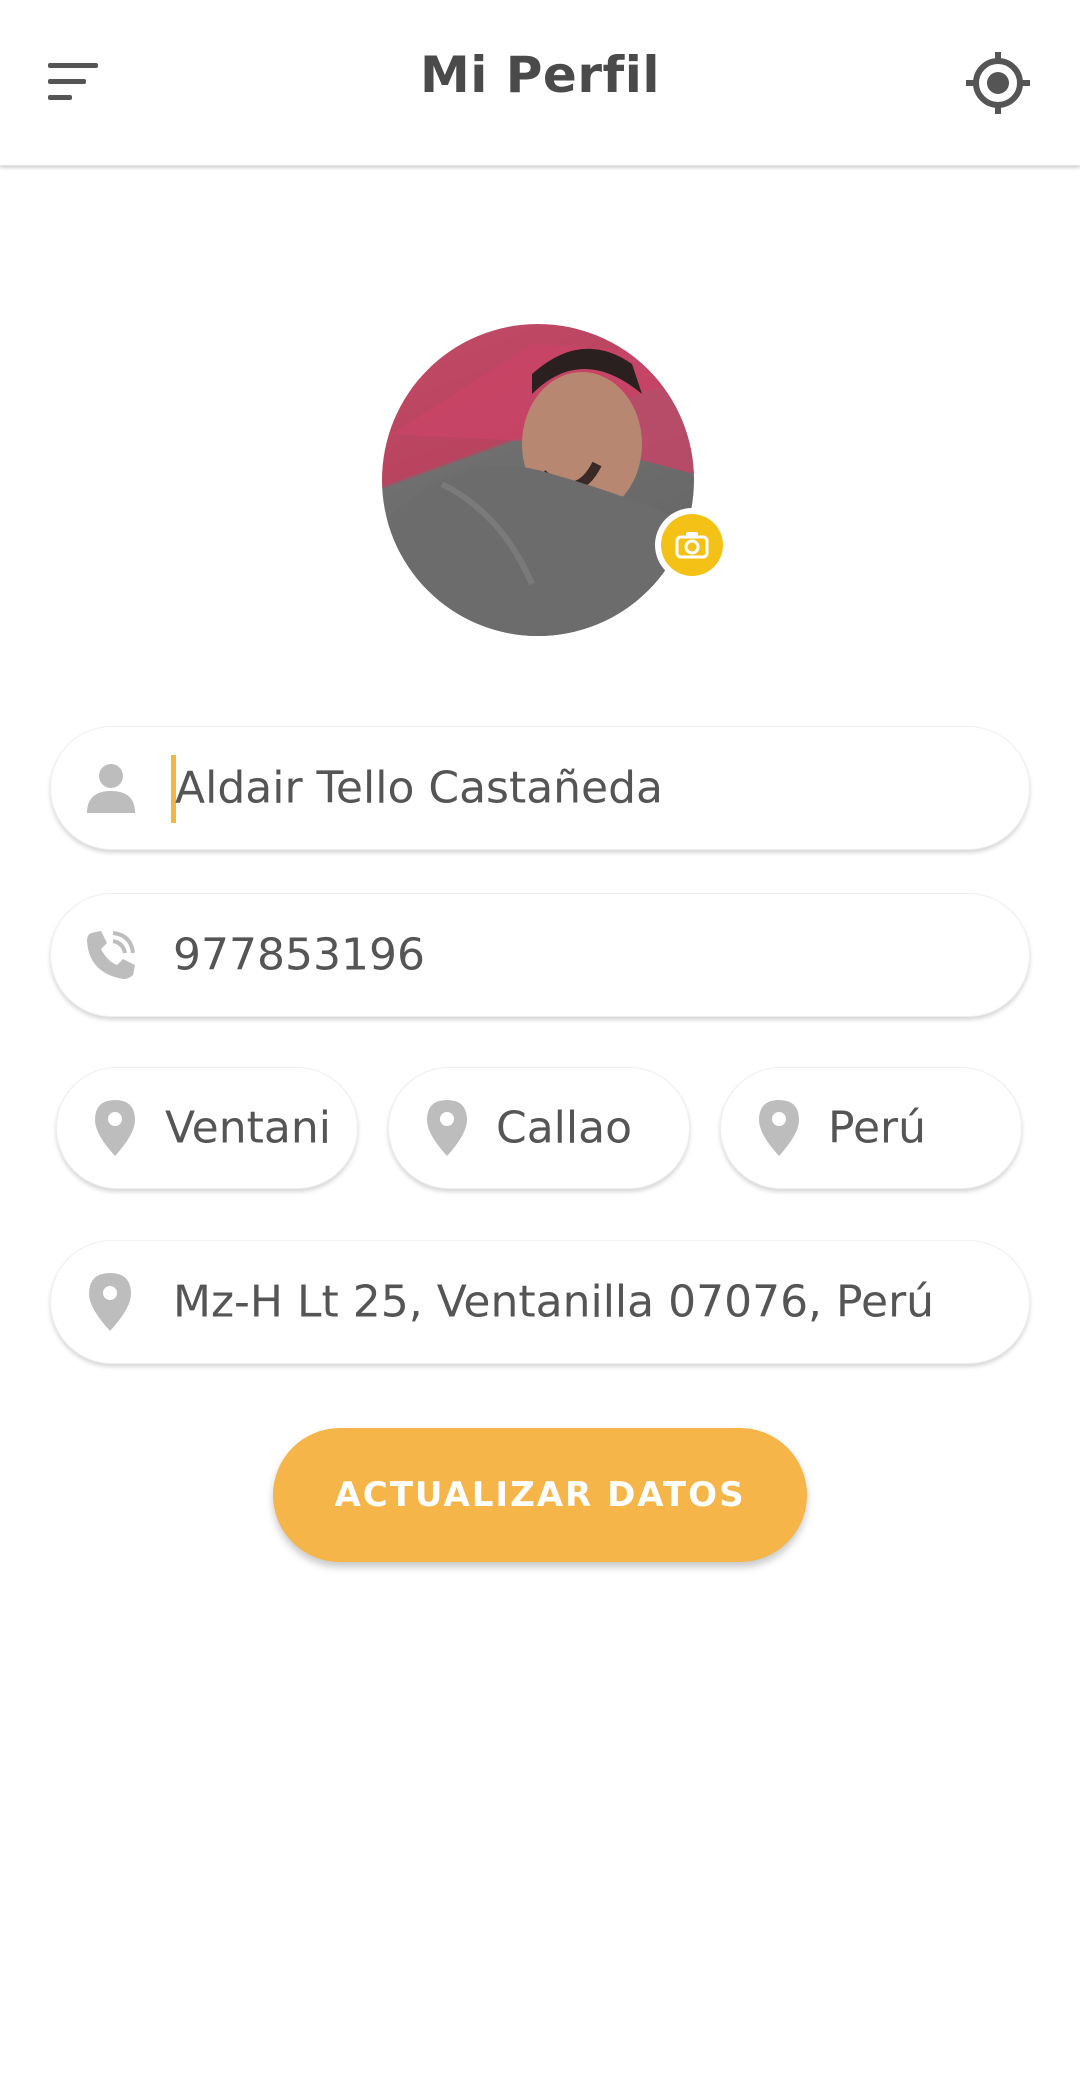 This screenshot has height=2088, width=1080. I want to click on profile-photo, so click(538, 480).